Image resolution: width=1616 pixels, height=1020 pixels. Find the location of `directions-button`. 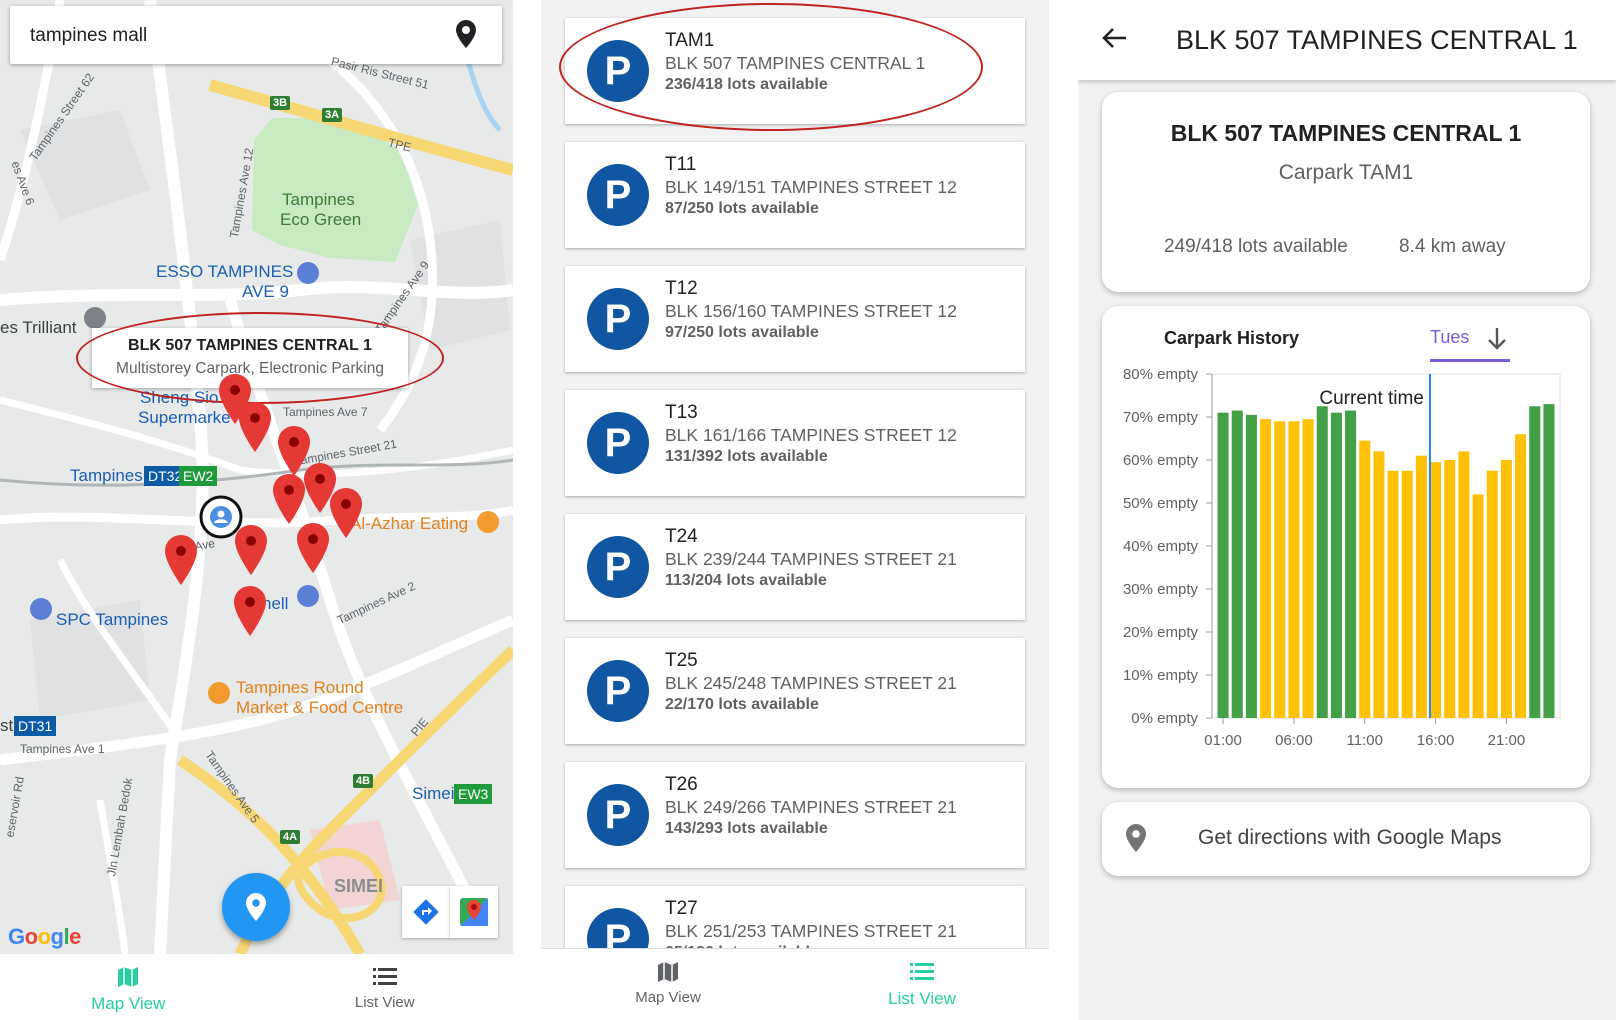

directions-button is located at coordinates (426, 912).